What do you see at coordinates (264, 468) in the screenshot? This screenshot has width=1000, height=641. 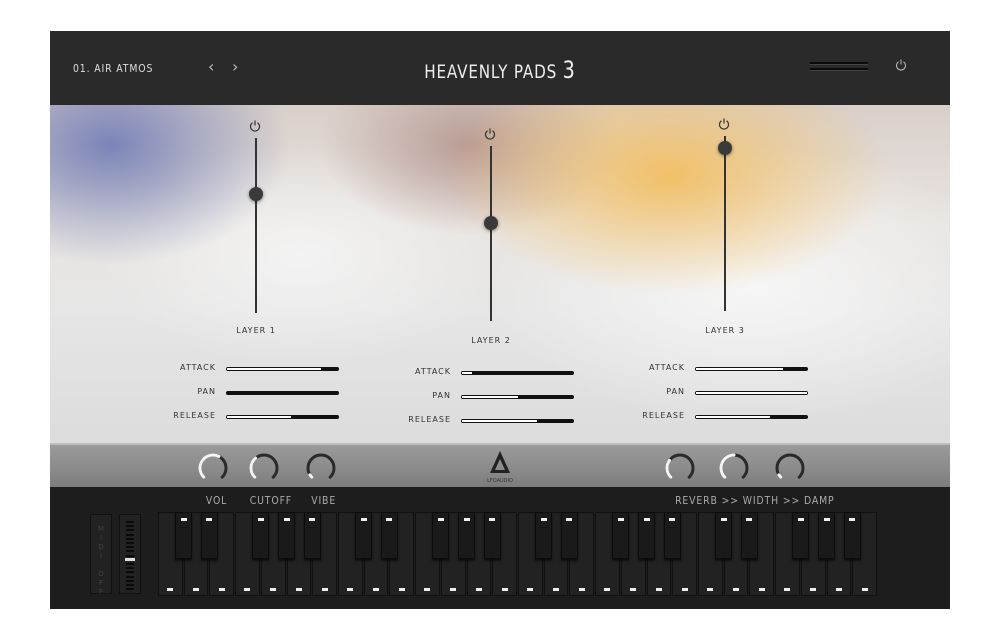 I see `knob-cutoff` at bounding box center [264, 468].